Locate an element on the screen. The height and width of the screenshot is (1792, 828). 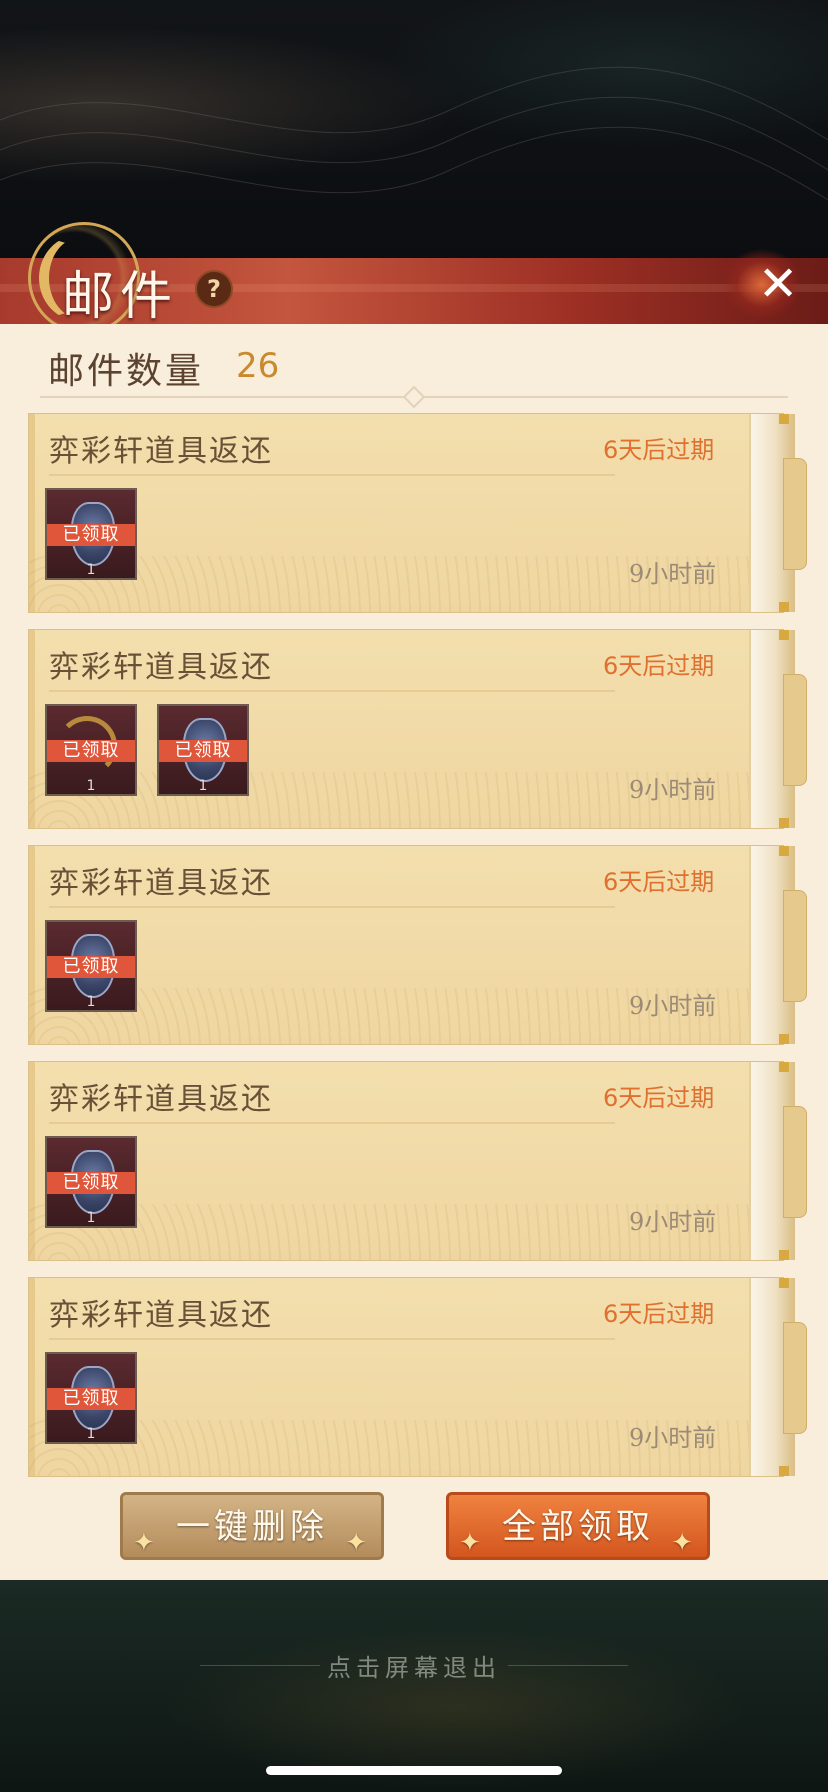
divider is located at coordinates (414, 397).